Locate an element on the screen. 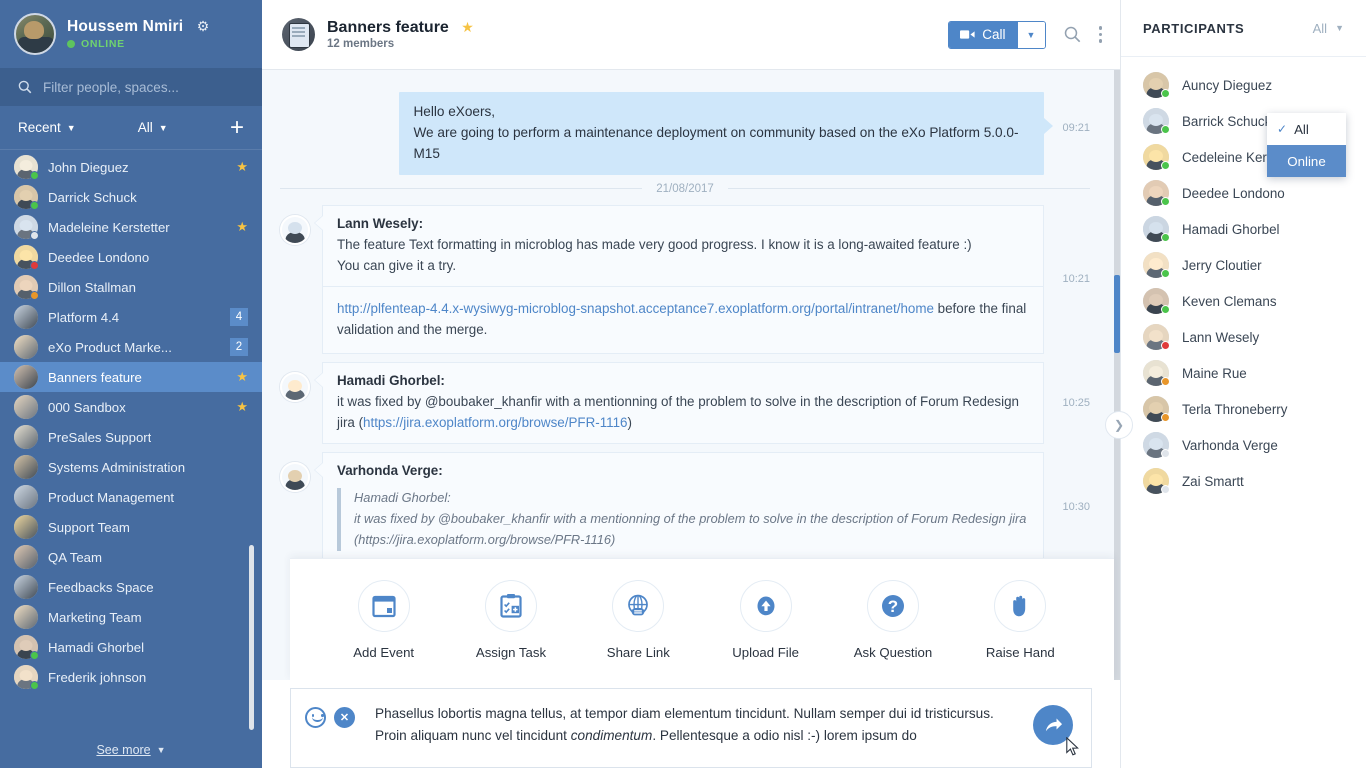  sidebar-scrollbar is located at coordinates (251, 637).